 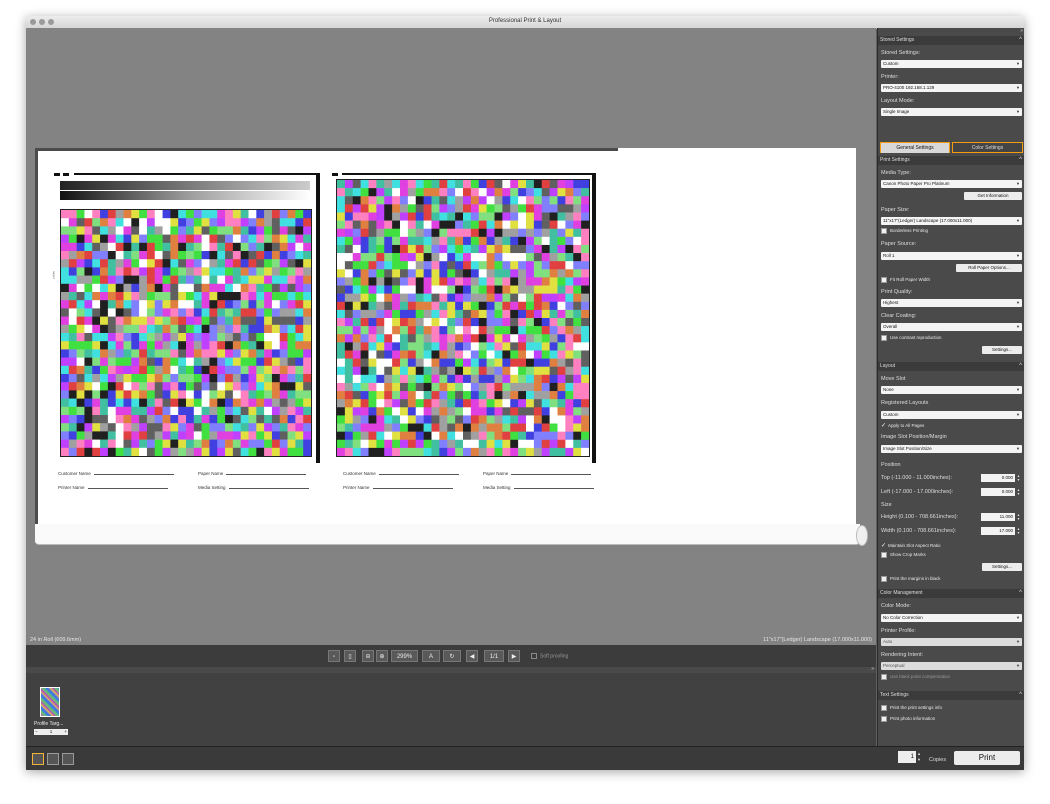 I want to click on side-view-icon, so click(x=68, y=759).